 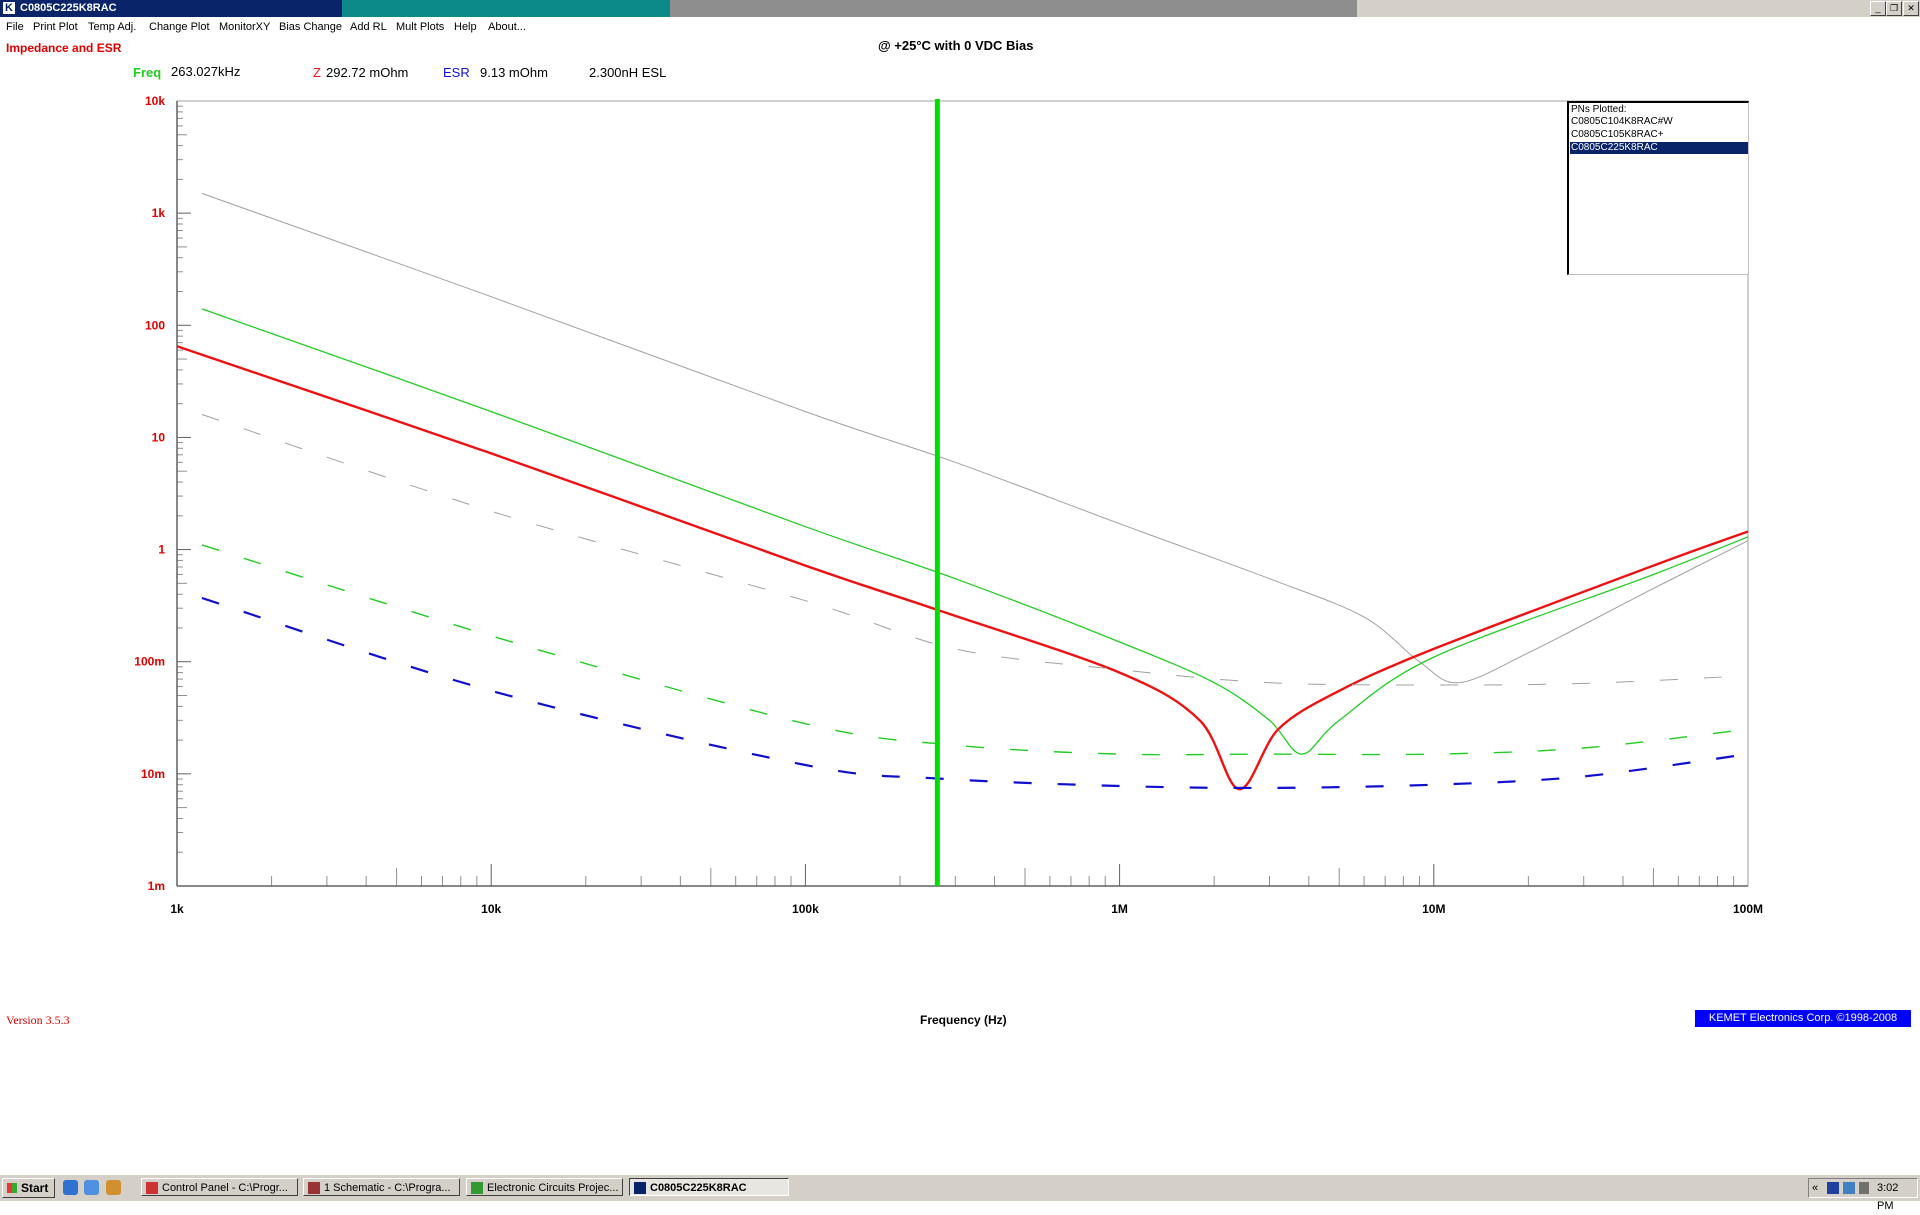 What do you see at coordinates (1659, 148) in the screenshot?
I see `legend-item-selected: C0805C225K8RAC` at bounding box center [1659, 148].